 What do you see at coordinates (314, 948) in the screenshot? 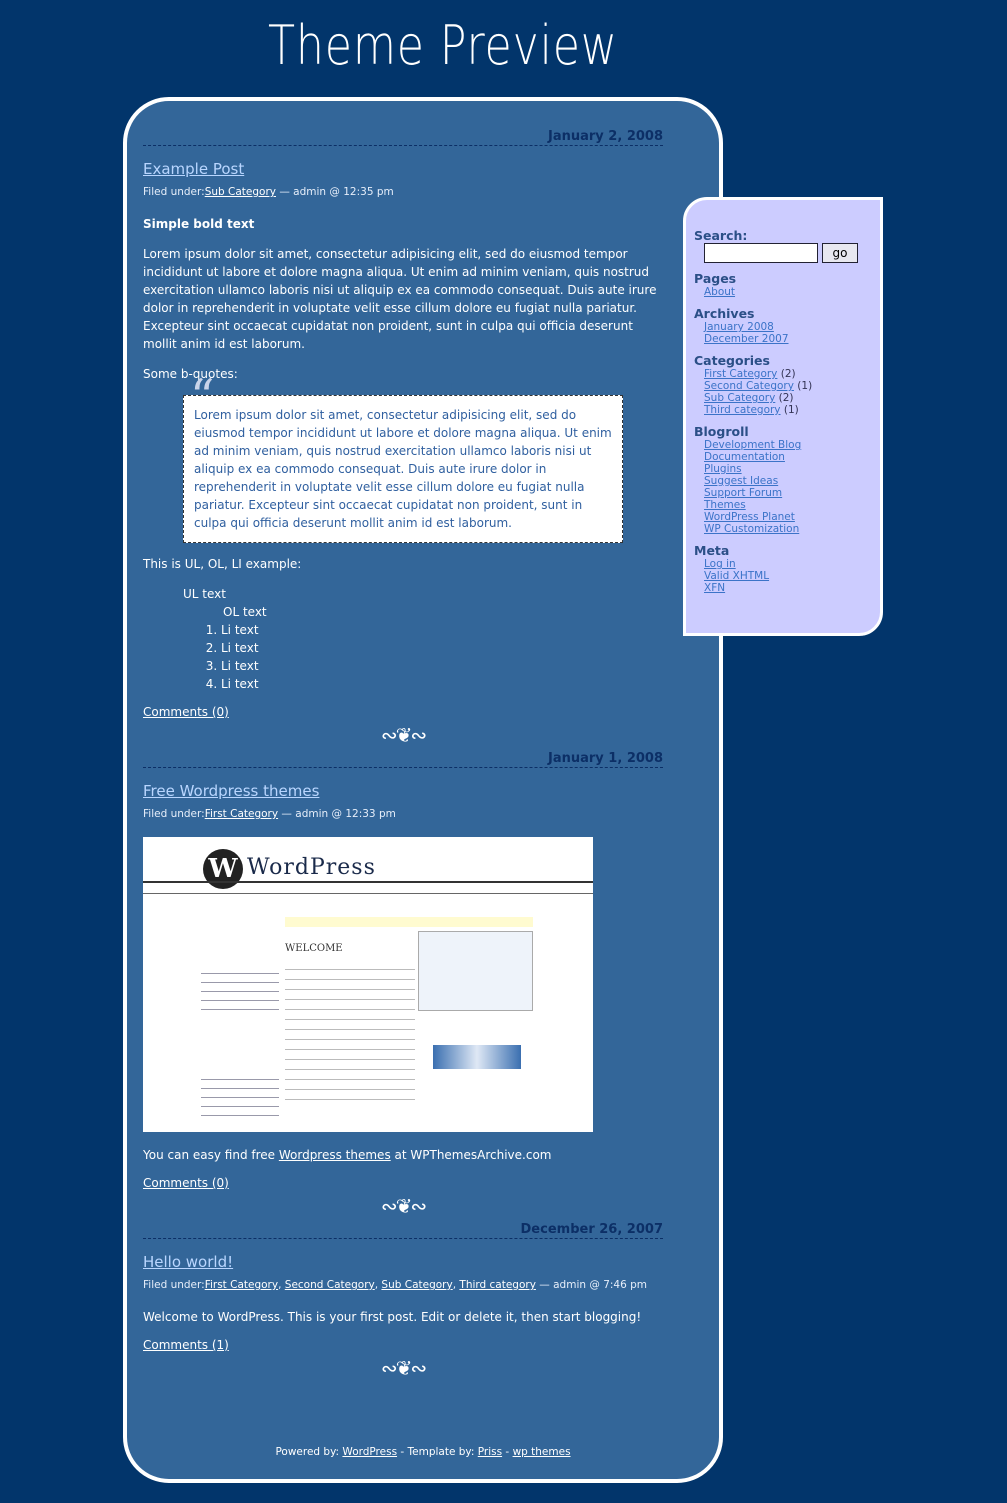
I see `welcome-heading: WELCOME` at bounding box center [314, 948].